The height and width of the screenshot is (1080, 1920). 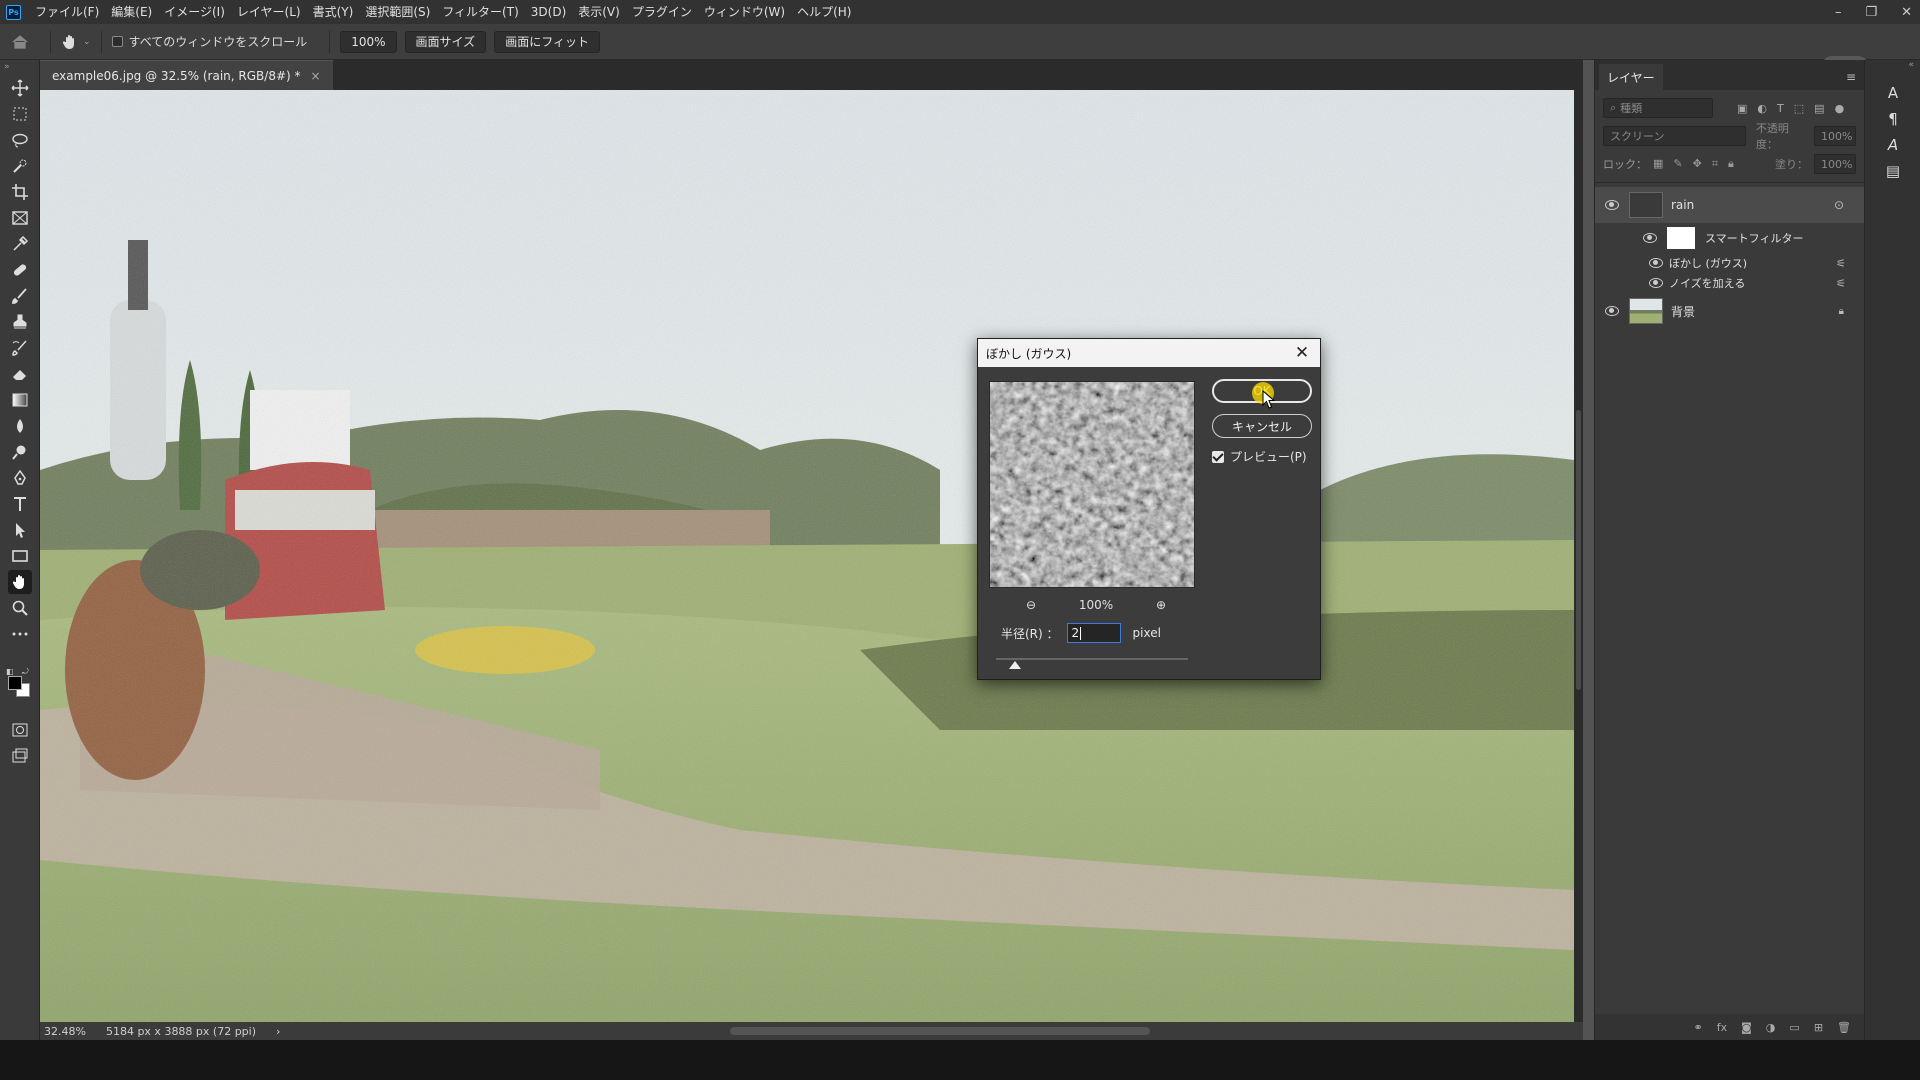 I want to click on menu-item: ファイル(F), so click(x=67, y=12).